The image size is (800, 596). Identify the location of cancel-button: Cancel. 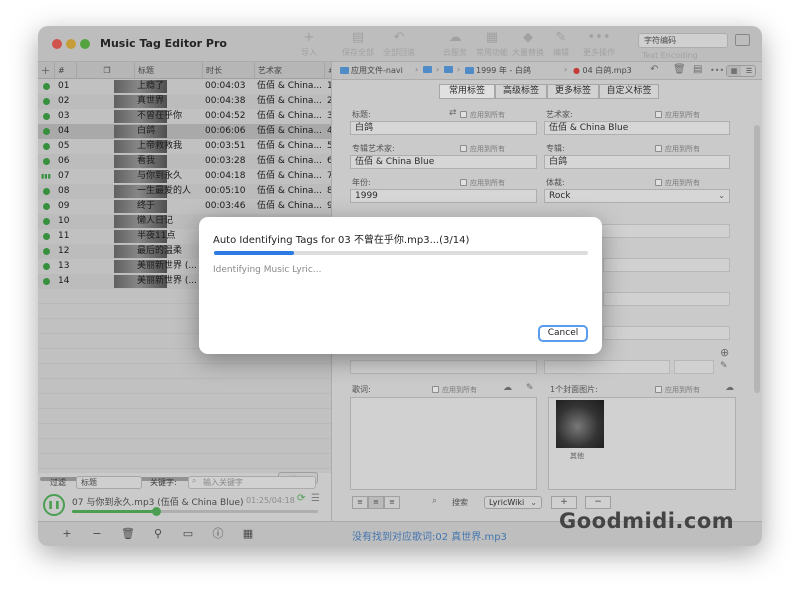
(563, 333).